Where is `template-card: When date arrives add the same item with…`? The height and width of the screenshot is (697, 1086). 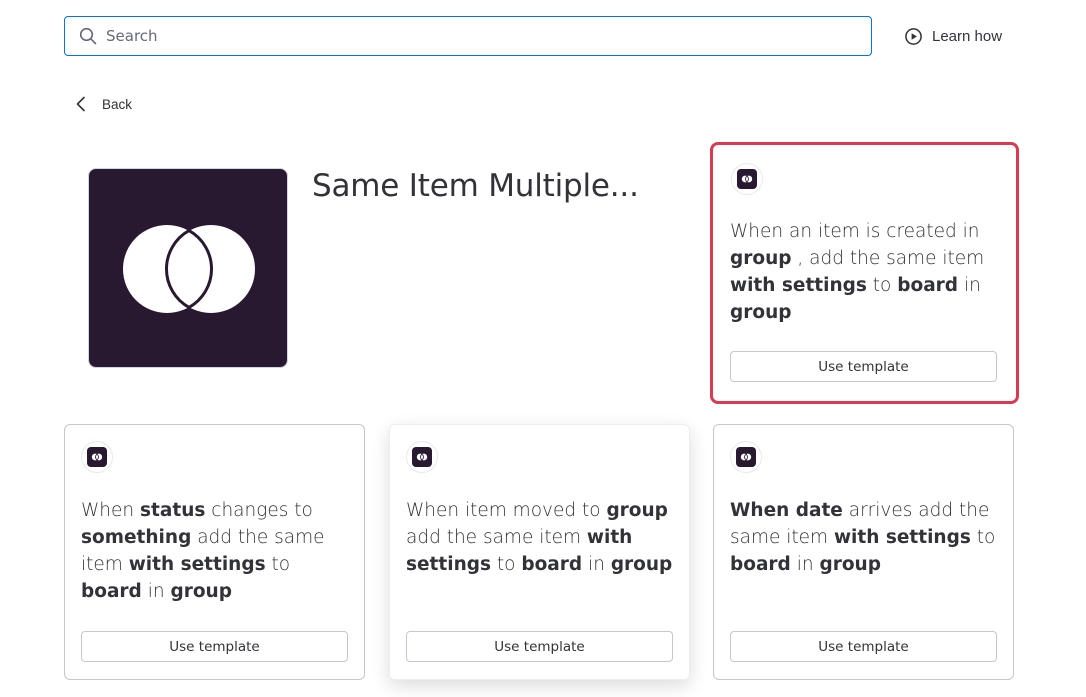
template-card: When date arrives add the same item with… is located at coordinates (863, 552).